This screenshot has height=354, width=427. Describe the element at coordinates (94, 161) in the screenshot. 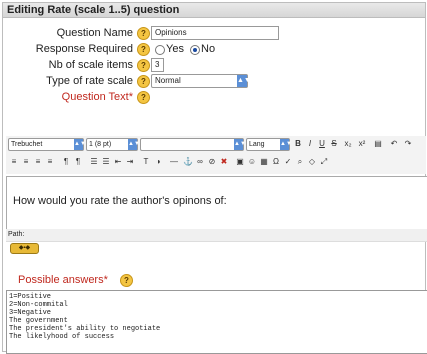

I see `ordered-list-icon: ☰` at that location.